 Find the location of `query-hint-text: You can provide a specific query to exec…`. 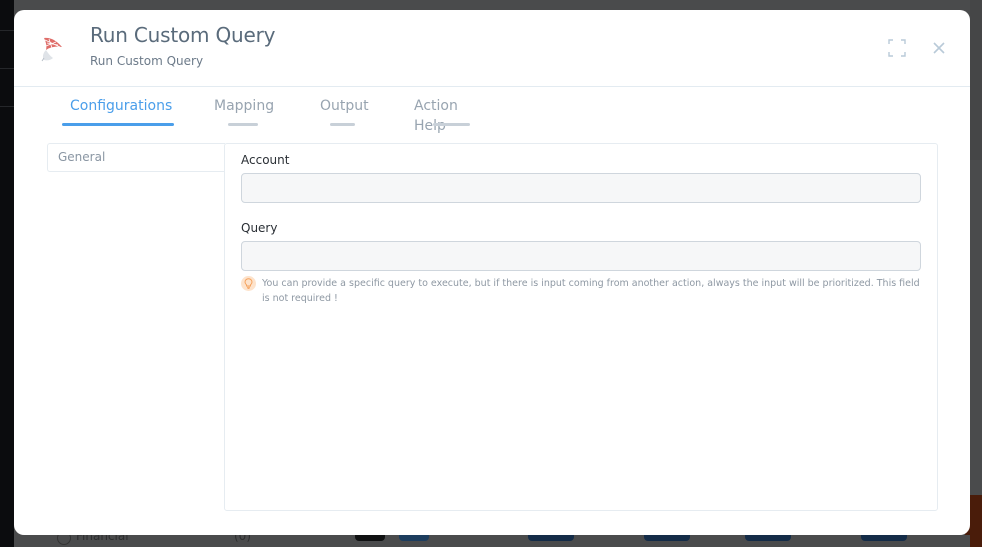

query-hint-text: You can provide a specific query to exec… is located at coordinates (591, 291).